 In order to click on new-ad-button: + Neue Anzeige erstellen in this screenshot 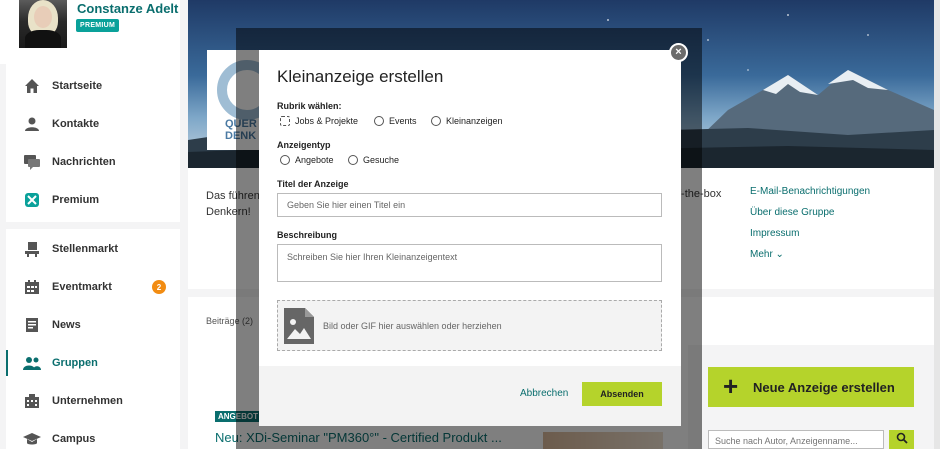, I will do `click(811, 387)`.